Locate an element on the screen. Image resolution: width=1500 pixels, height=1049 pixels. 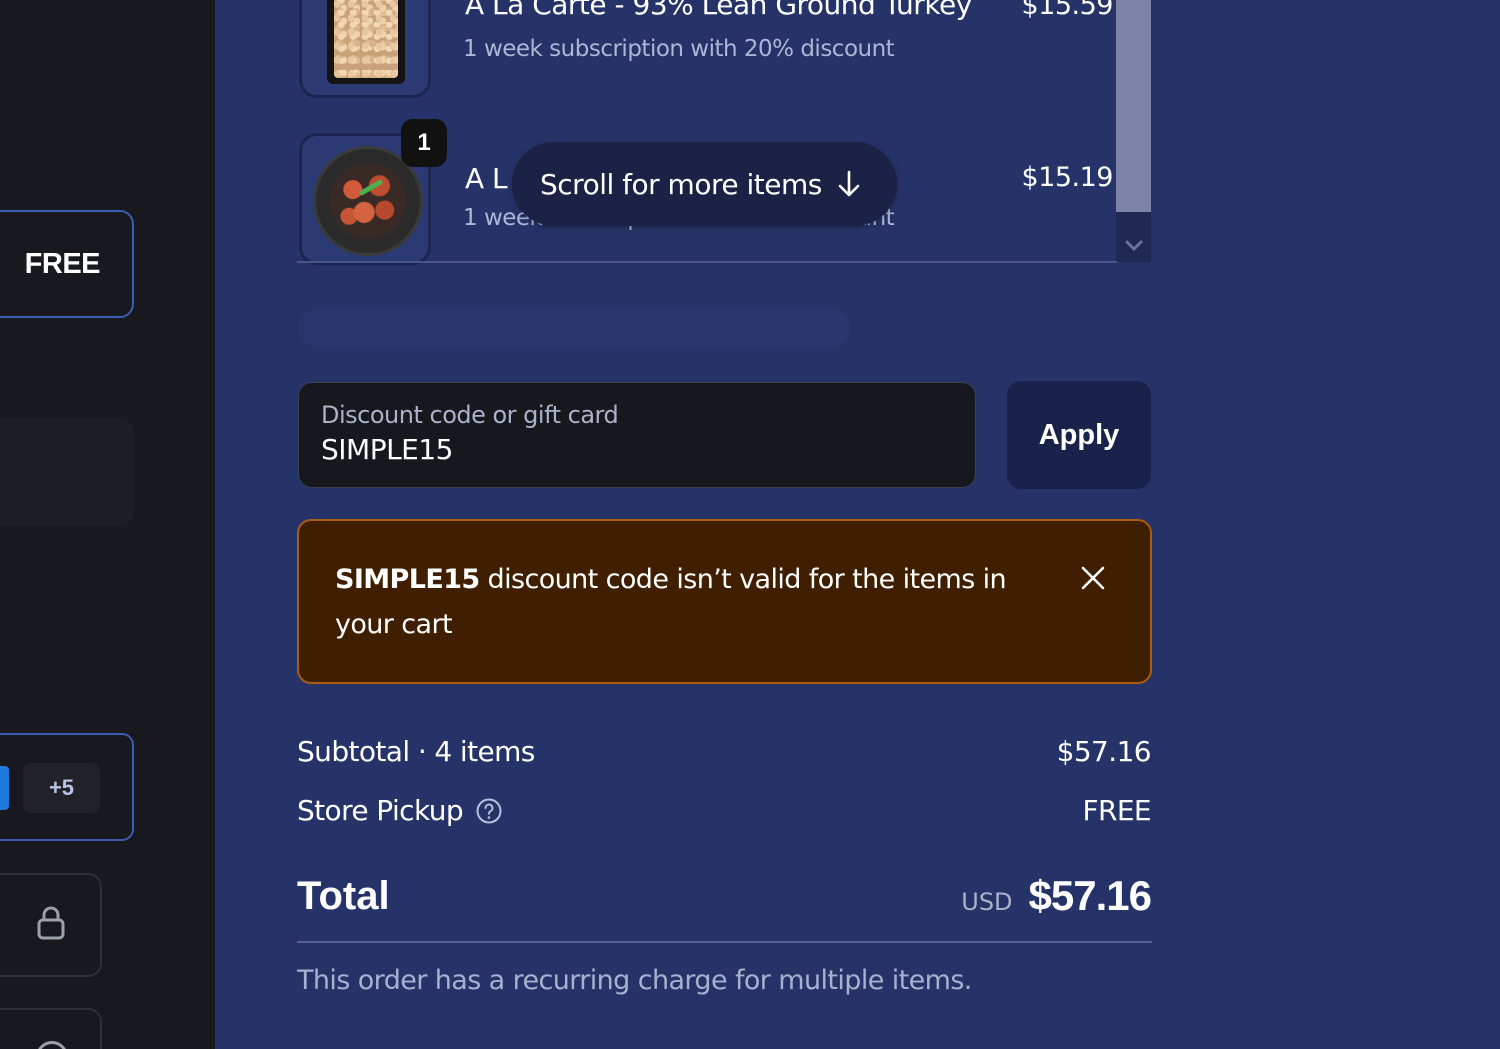
discount-code-input: SIMPLE15 is located at coordinates (637, 449).